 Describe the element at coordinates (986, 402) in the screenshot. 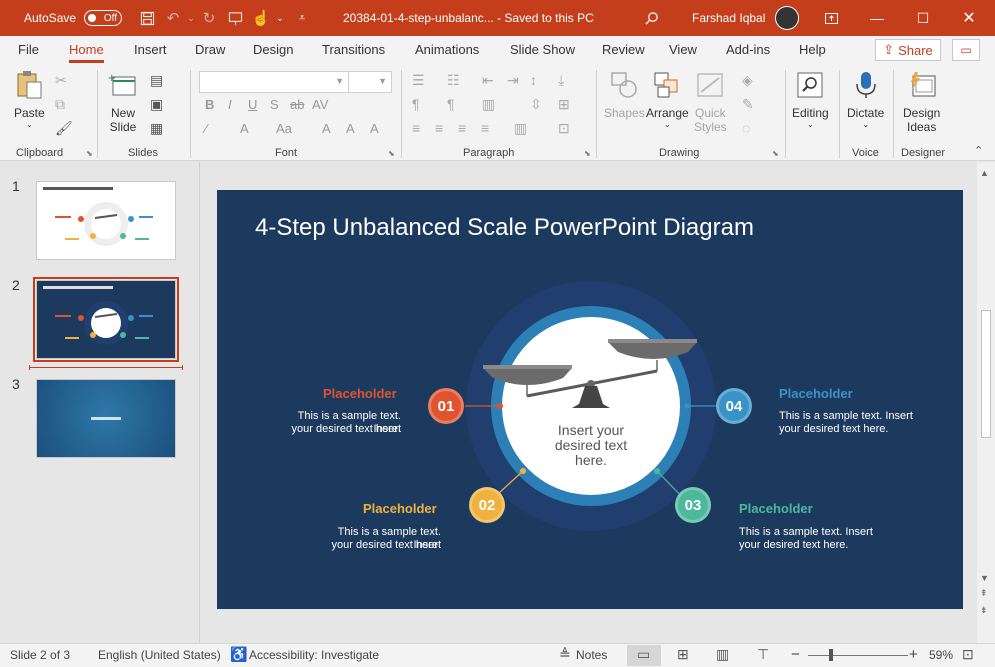

I see `vertical-scrollbar: ▲ ▼ ⇞ ⇟` at that location.